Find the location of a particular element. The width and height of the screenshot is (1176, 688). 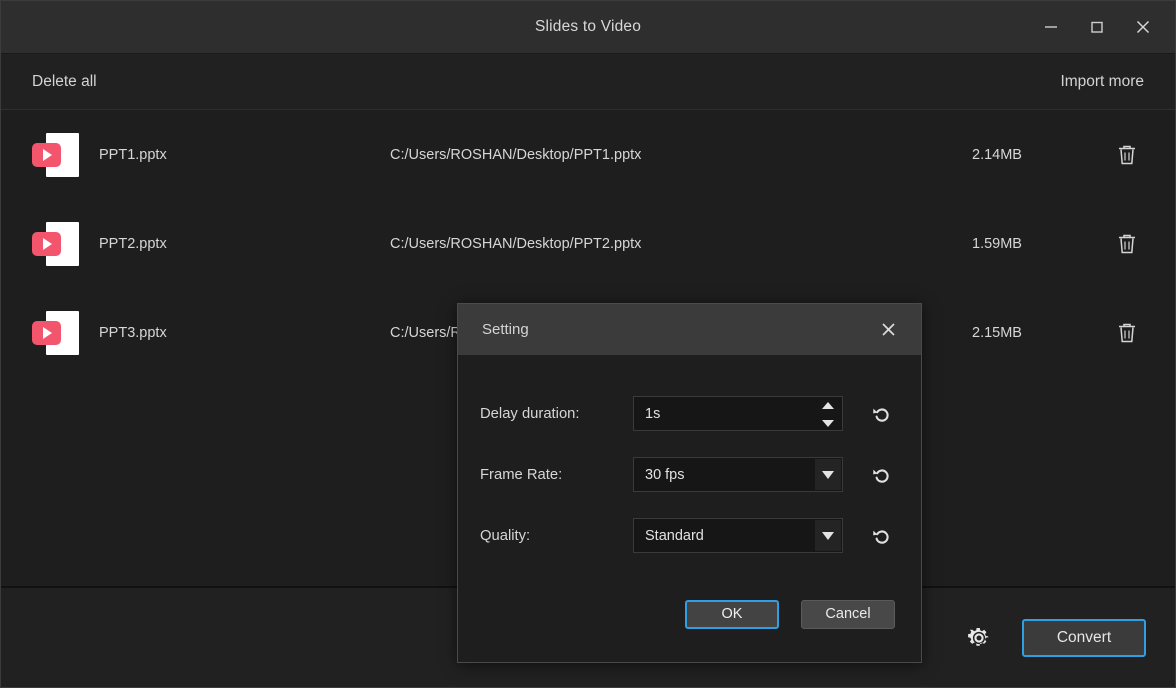

cancel-button: Cancel is located at coordinates (848, 614).